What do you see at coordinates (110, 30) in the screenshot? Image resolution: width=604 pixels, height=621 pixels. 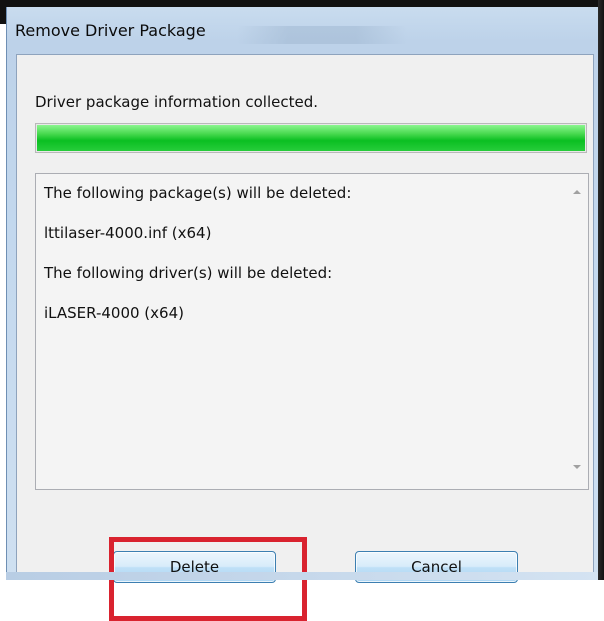 I see `window-title: Remove Driver Package` at bounding box center [110, 30].